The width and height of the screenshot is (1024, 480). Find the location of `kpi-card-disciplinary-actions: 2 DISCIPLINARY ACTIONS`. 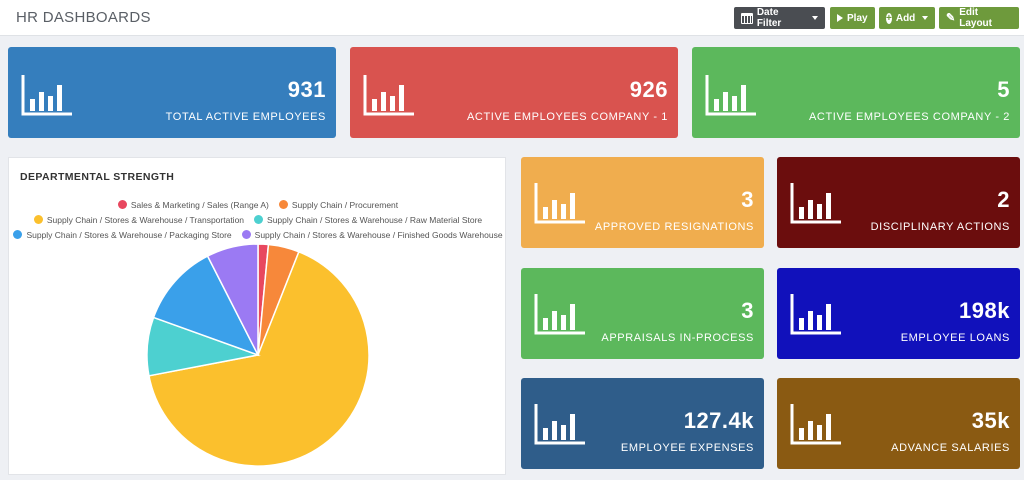

kpi-card-disciplinary-actions: 2 DISCIPLINARY ACTIONS is located at coordinates (898, 202).